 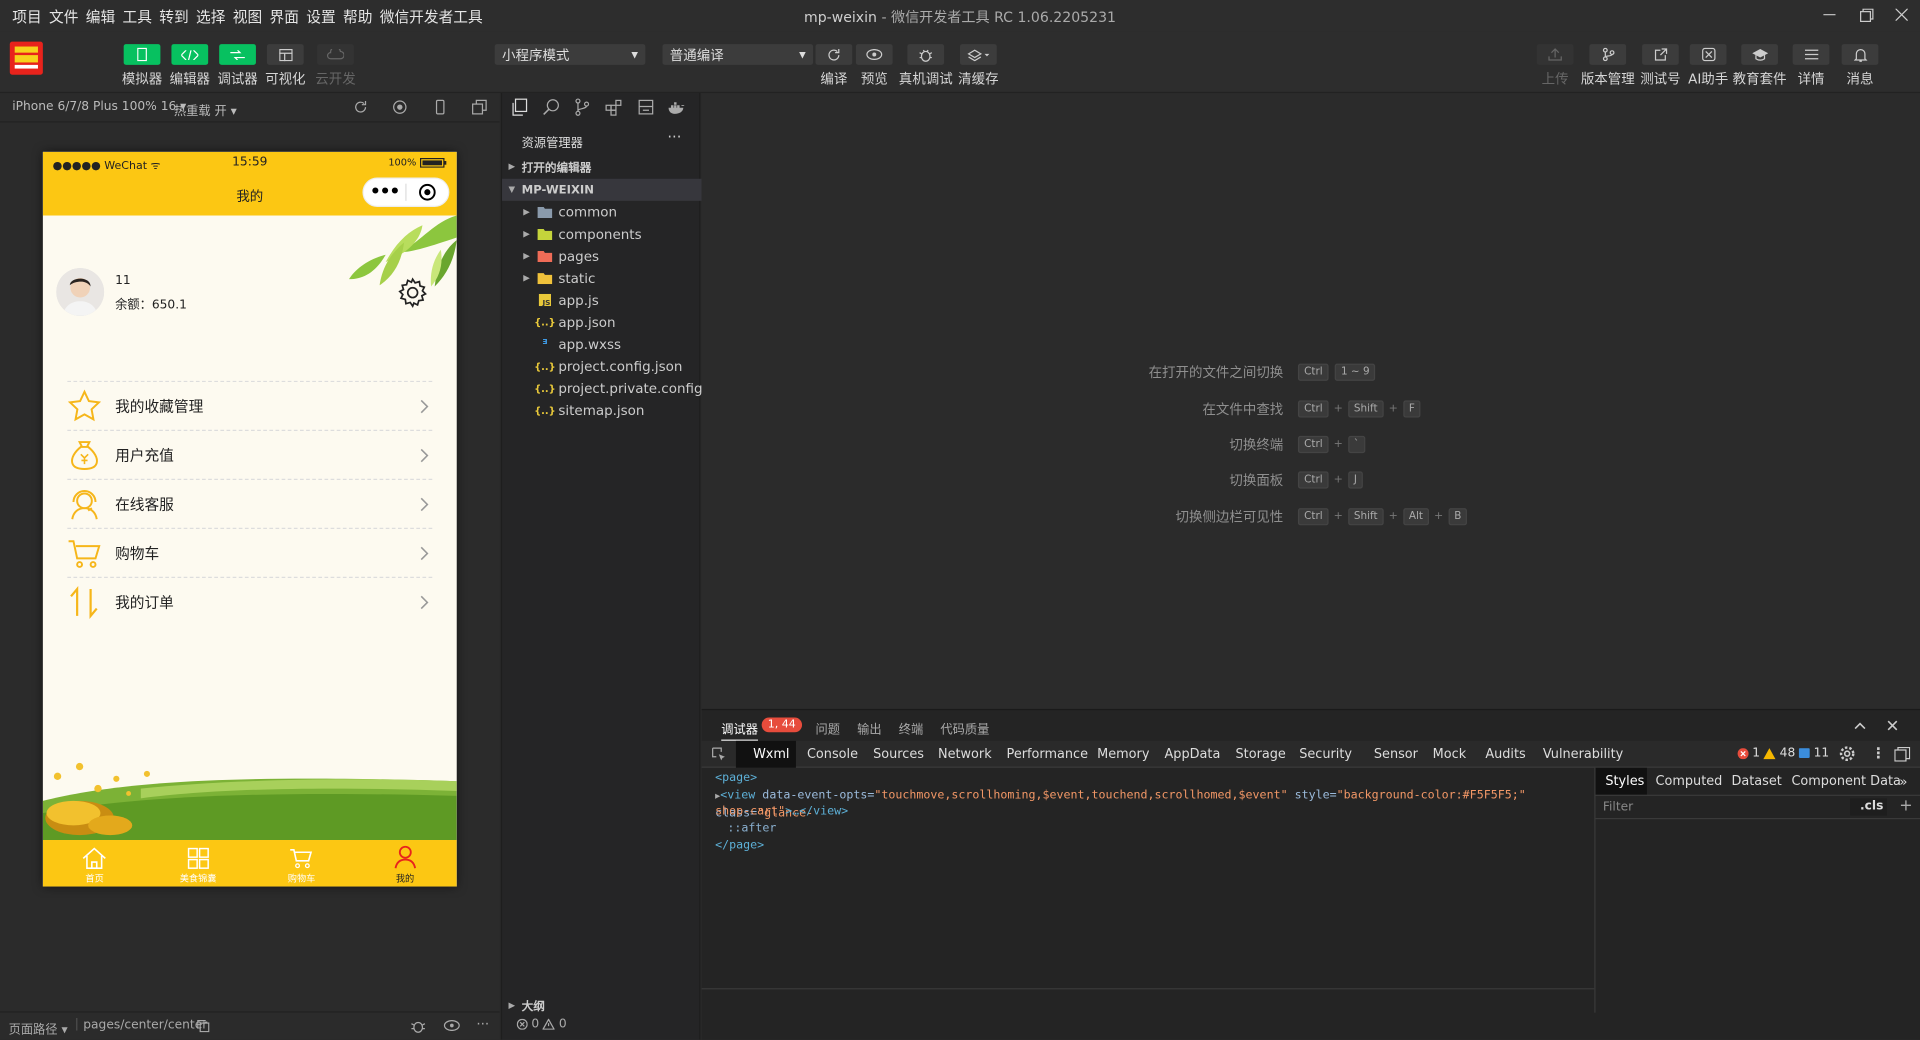 I want to click on avatar-logo, so click(x=26, y=58).